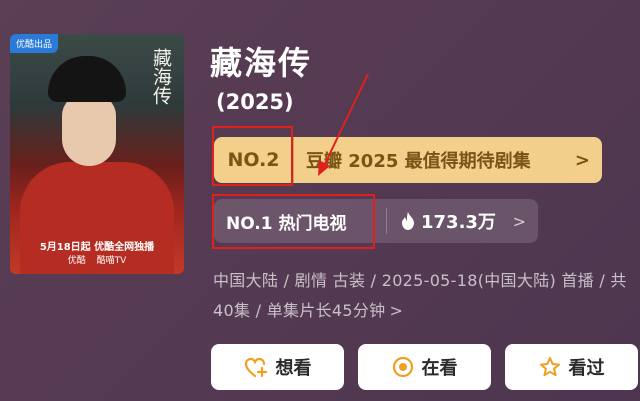 The width and height of the screenshot is (640, 401). What do you see at coordinates (439, 368) in the screenshot?
I see `watching-label: 在看` at bounding box center [439, 368].